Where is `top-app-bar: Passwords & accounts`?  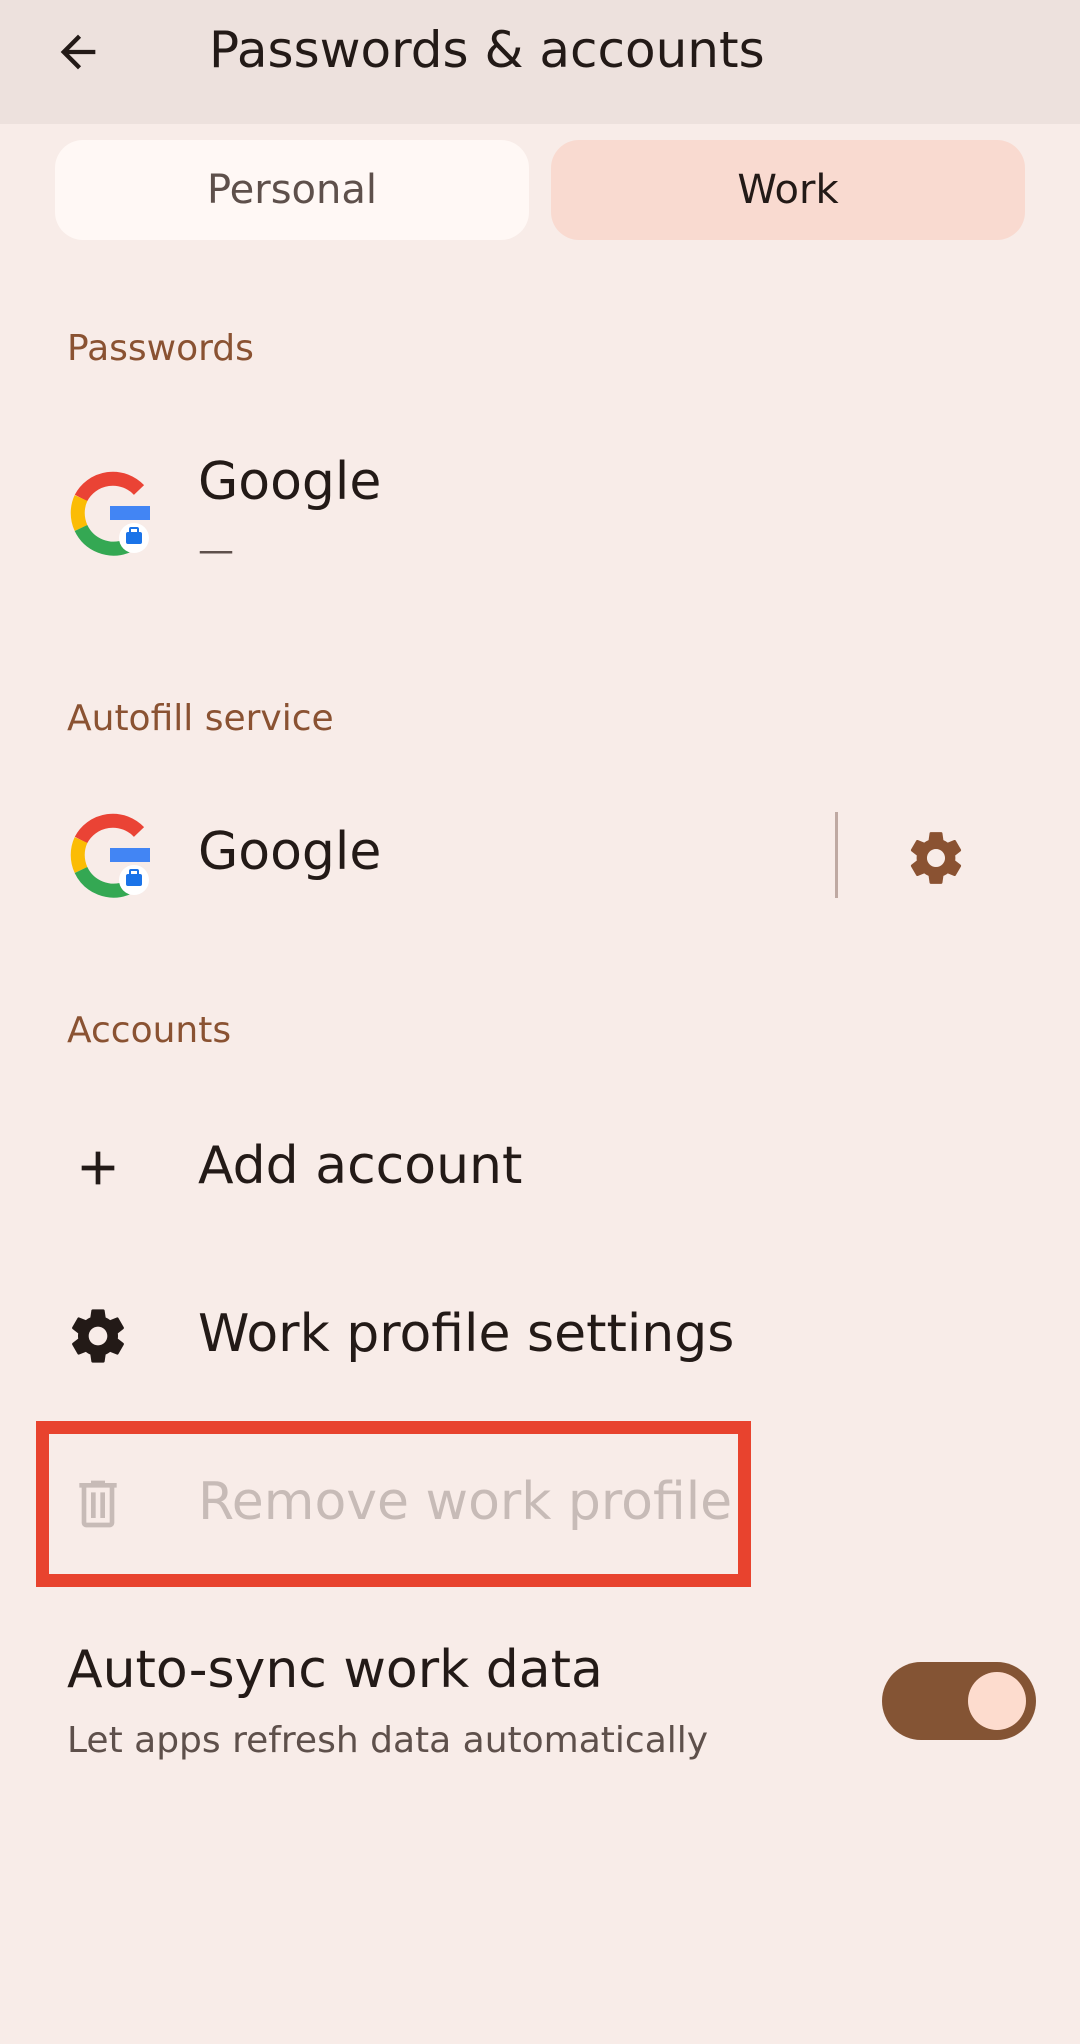
top-app-bar: Passwords & accounts is located at coordinates (540, 62).